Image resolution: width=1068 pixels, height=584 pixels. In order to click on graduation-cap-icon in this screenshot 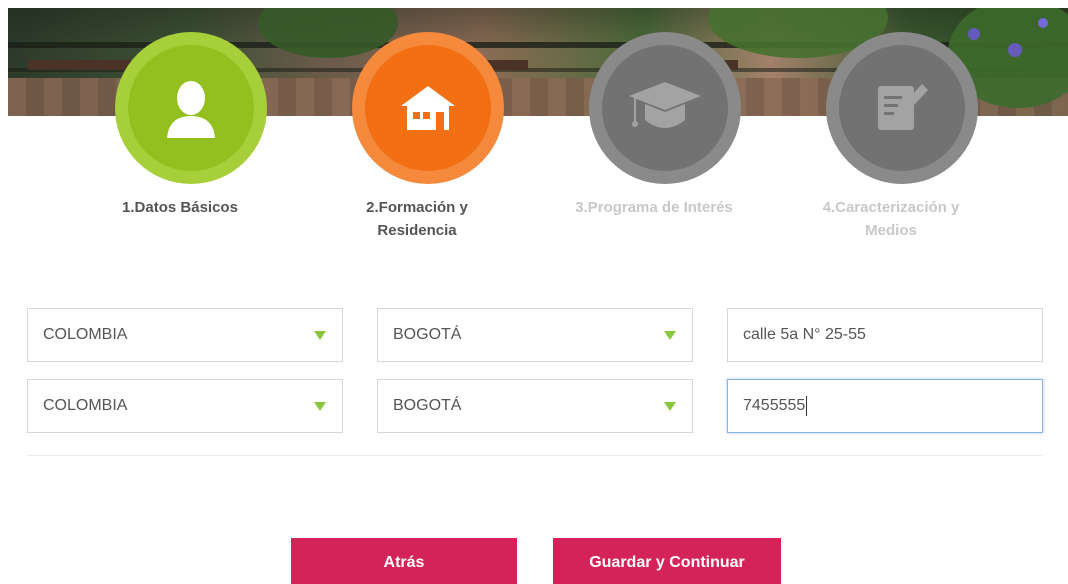, I will do `click(665, 105)`.